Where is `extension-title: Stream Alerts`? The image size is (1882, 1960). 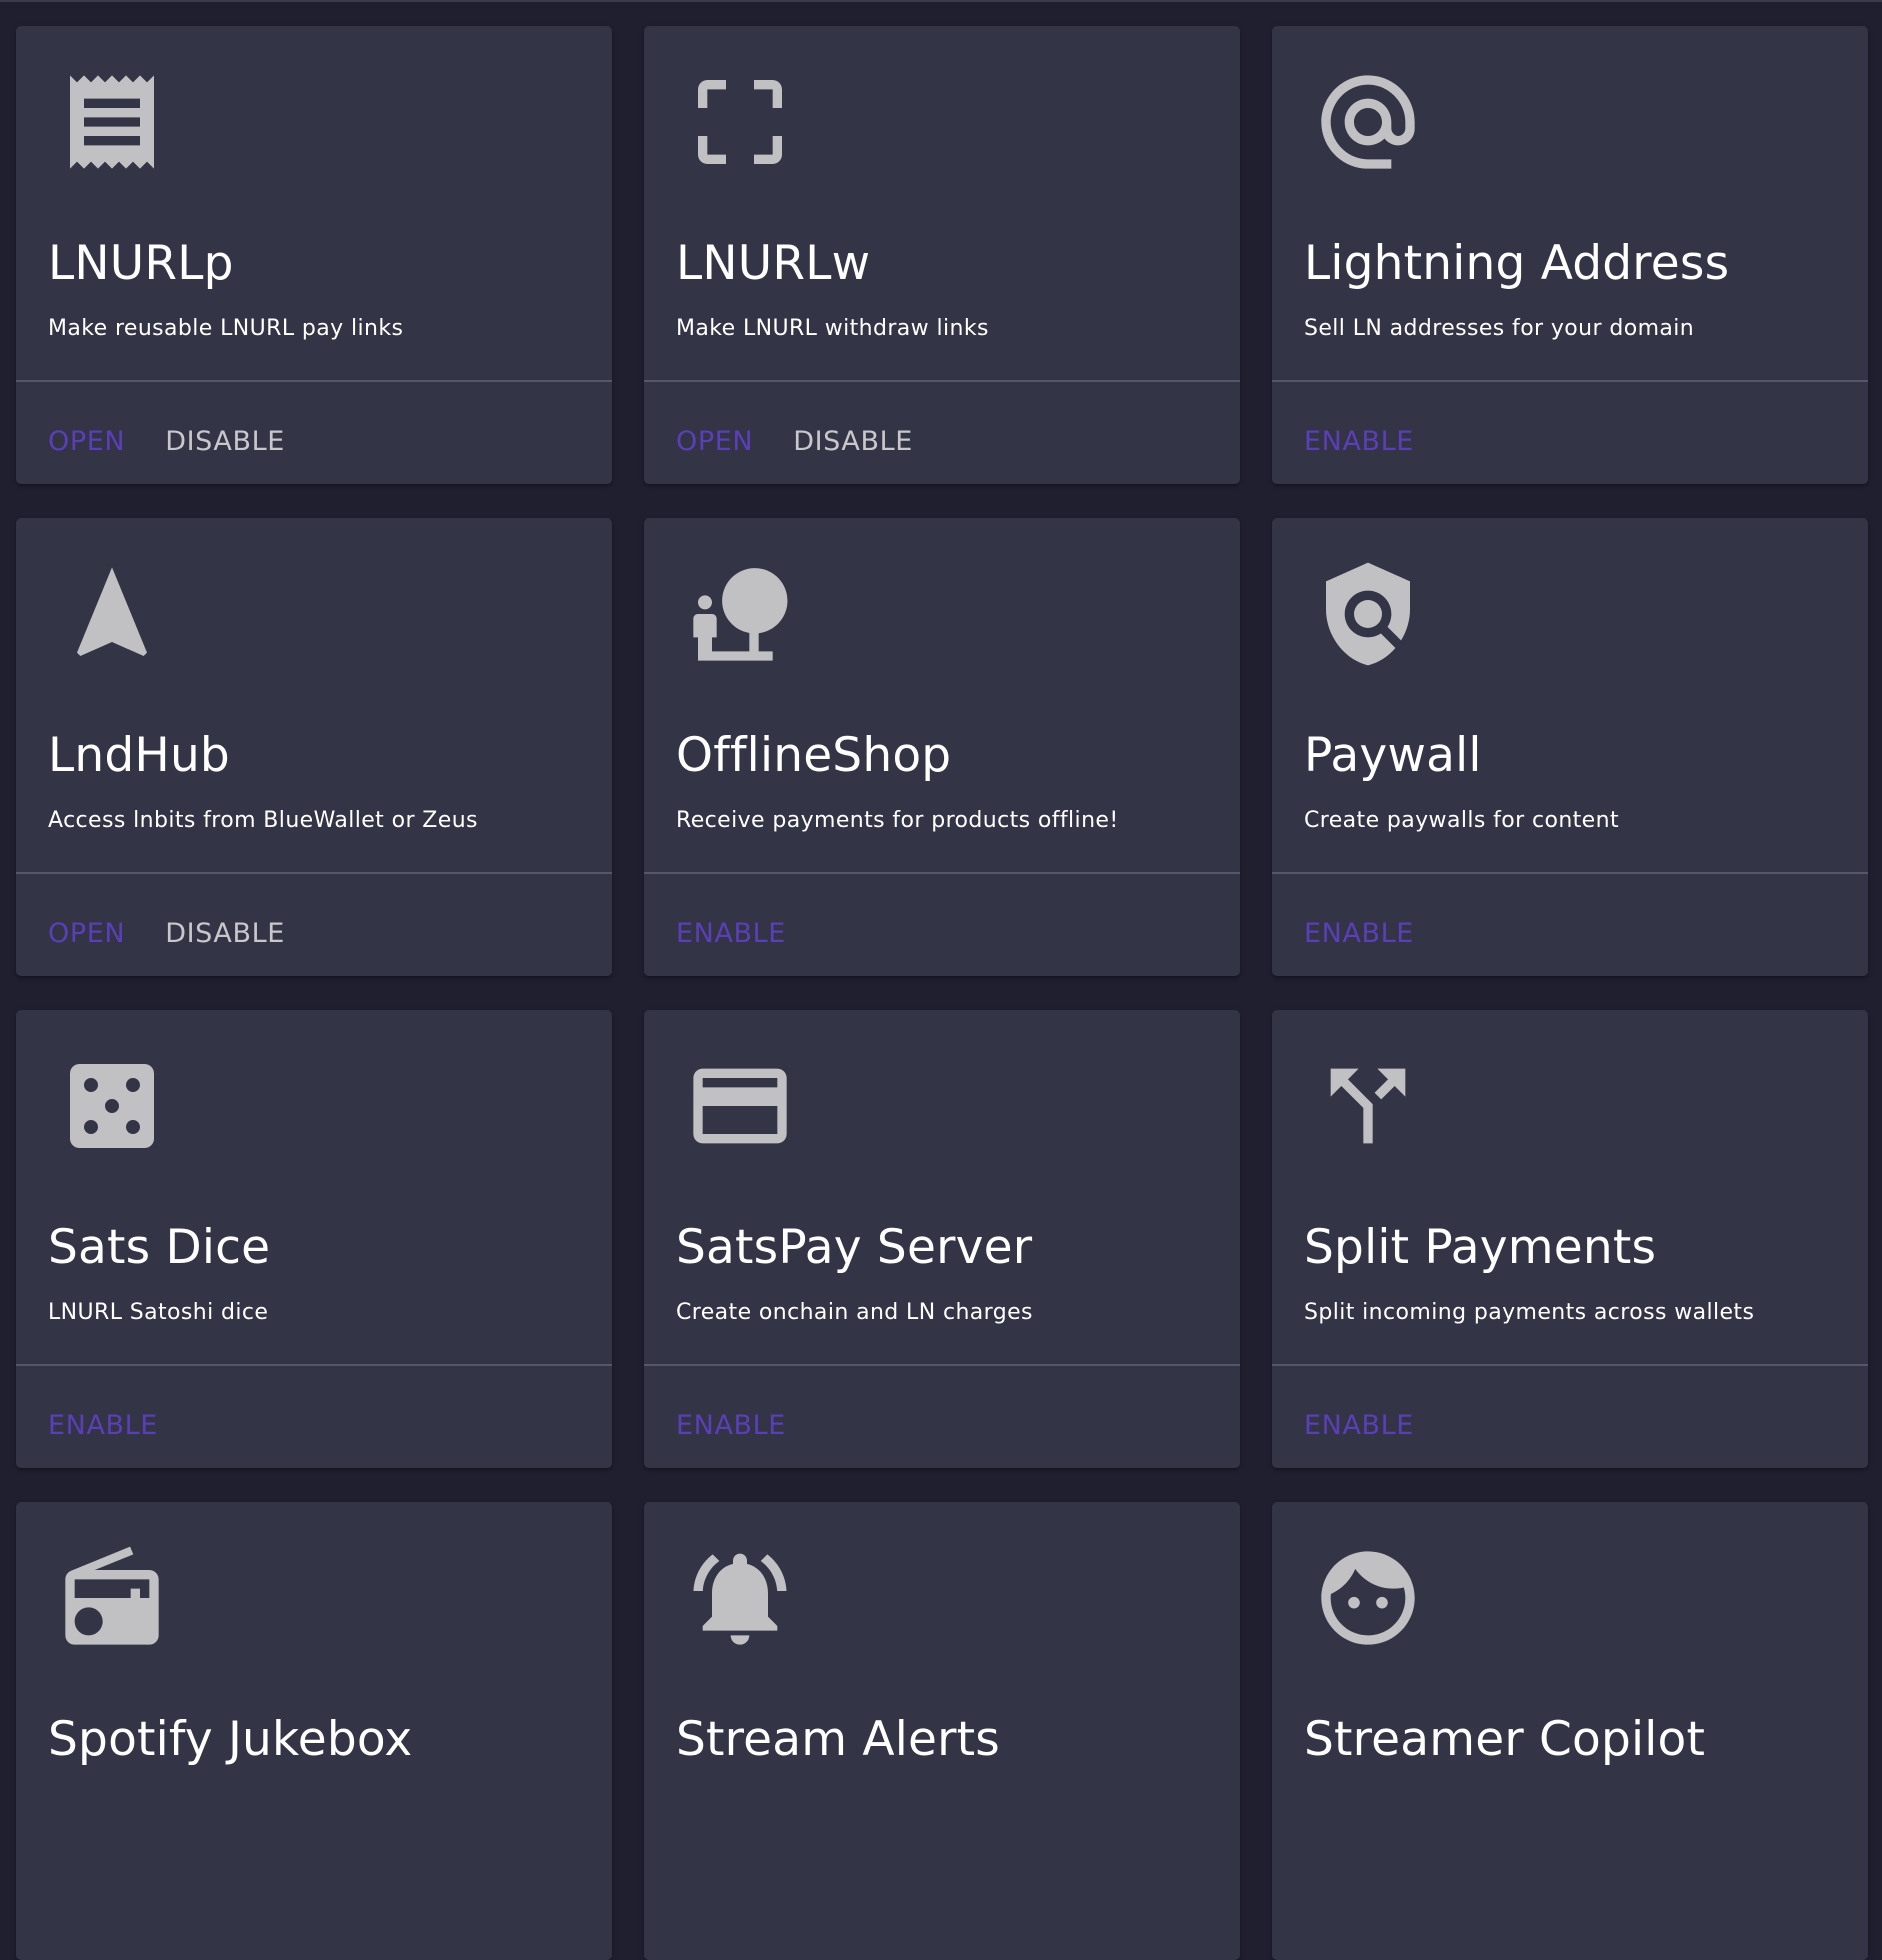
extension-title: Stream Alerts is located at coordinates (838, 1739).